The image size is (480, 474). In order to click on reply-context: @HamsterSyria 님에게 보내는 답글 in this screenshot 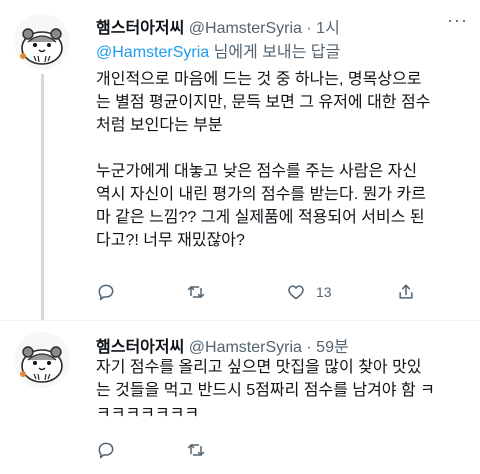, I will do `click(218, 50)`.